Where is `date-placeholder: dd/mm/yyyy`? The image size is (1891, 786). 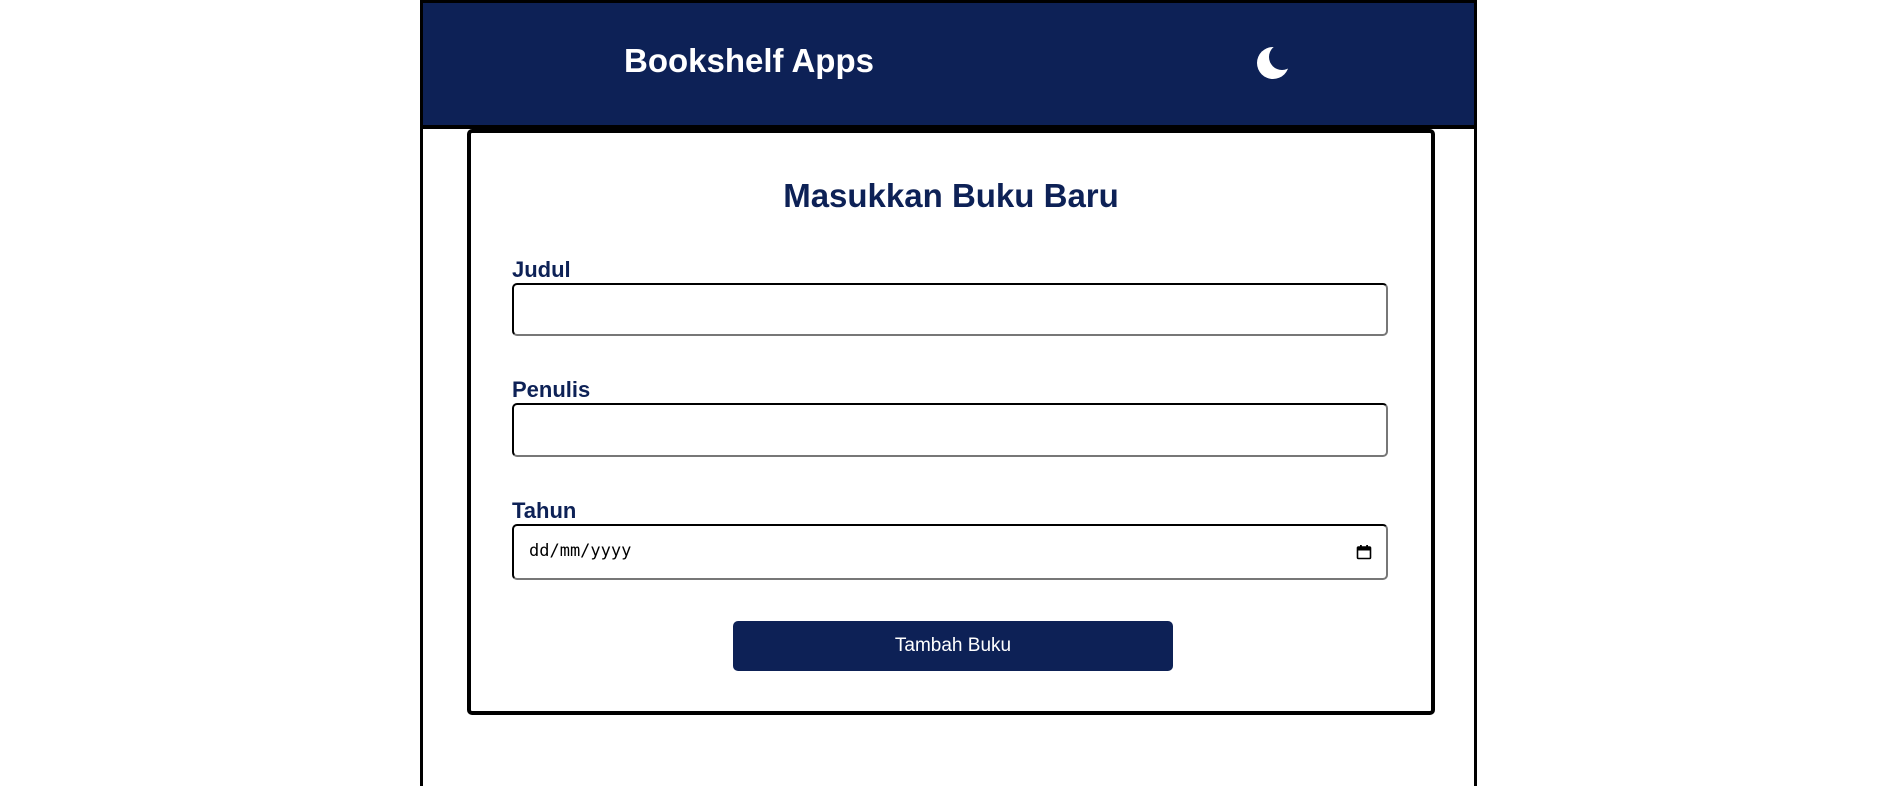 date-placeholder: dd/mm/yyyy is located at coordinates (580, 551).